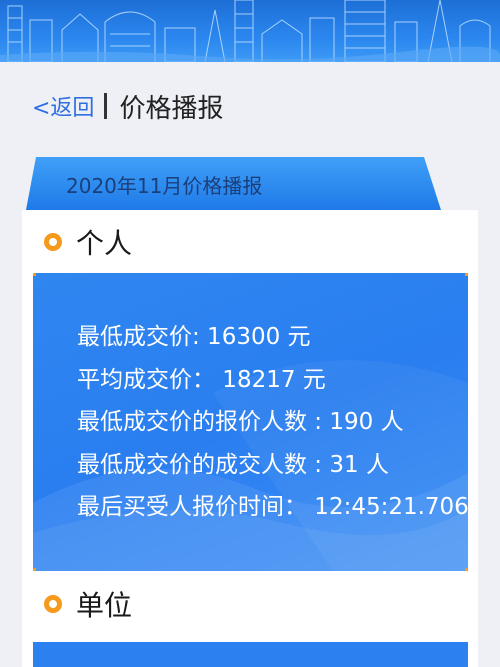 The height and width of the screenshot is (667, 500). Describe the element at coordinates (63, 106) in the screenshot. I see `back-button: <返回` at that location.